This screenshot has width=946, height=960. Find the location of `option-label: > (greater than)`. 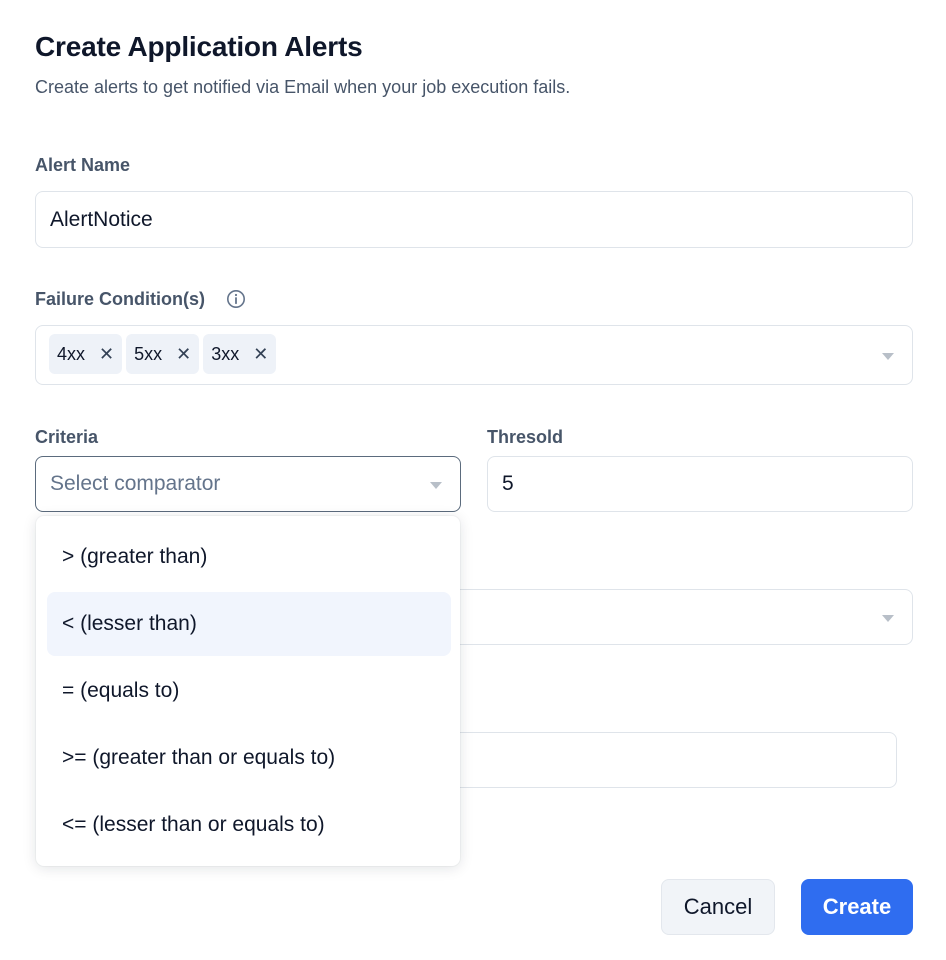

option-label: > (greater than) is located at coordinates (135, 556).